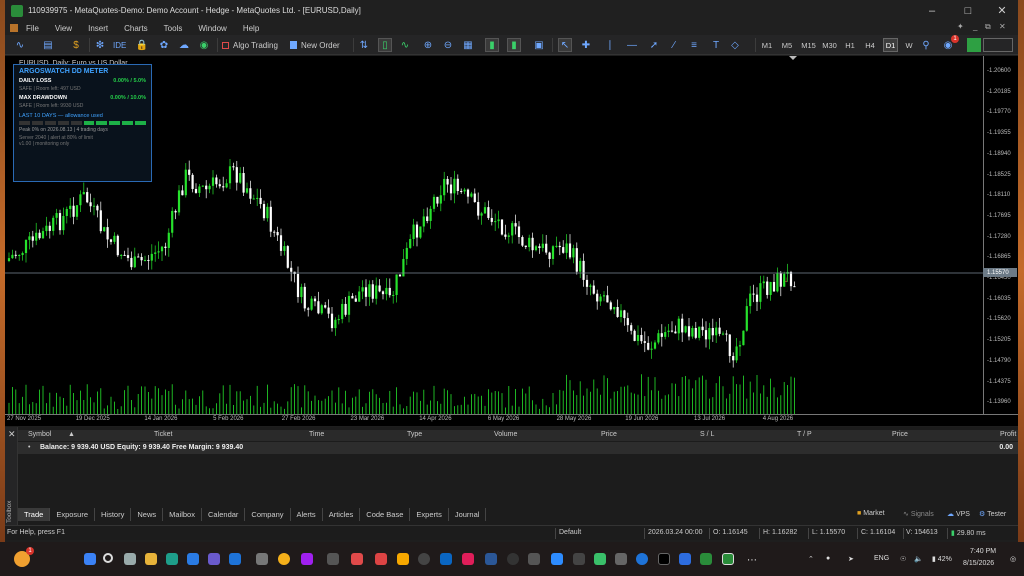 This screenshot has height=576, width=1024. What do you see at coordinates (942, 559) in the screenshot?
I see `battery-icon: ▮ 42%` at bounding box center [942, 559].